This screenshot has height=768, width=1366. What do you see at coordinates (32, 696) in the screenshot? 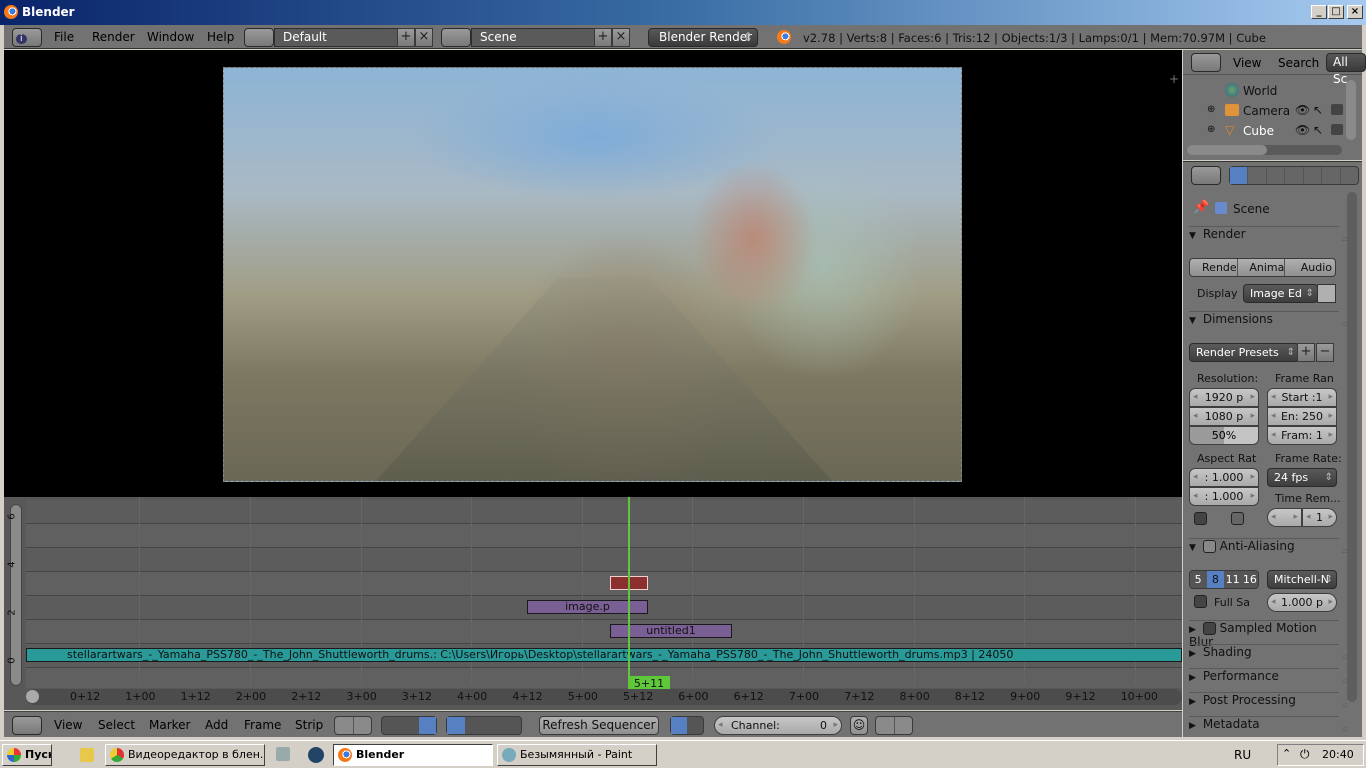
I see `ruler-scroll-handle` at bounding box center [32, 696].